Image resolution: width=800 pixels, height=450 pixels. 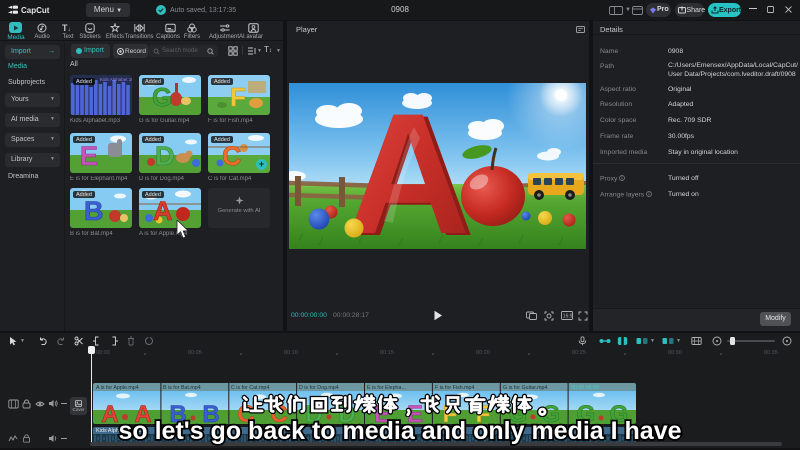 What do you see at coordinates (525, 388) in the screenshot?
I see `svg-text: G is for Guitar.mp4` at bounding box center [525, 388].